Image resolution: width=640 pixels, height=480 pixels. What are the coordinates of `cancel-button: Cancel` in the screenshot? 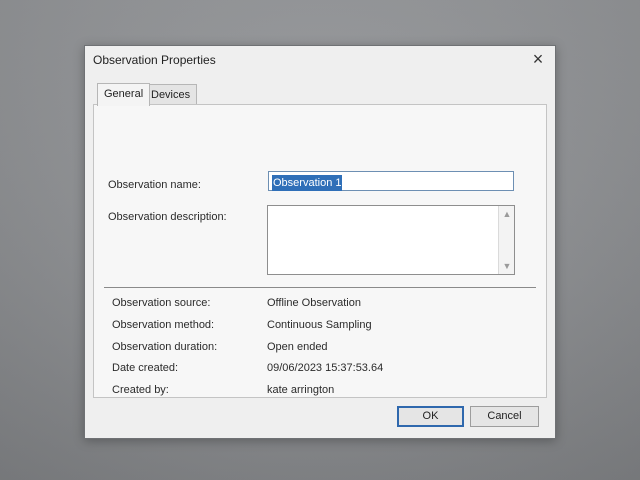 It's located at (504, 416).